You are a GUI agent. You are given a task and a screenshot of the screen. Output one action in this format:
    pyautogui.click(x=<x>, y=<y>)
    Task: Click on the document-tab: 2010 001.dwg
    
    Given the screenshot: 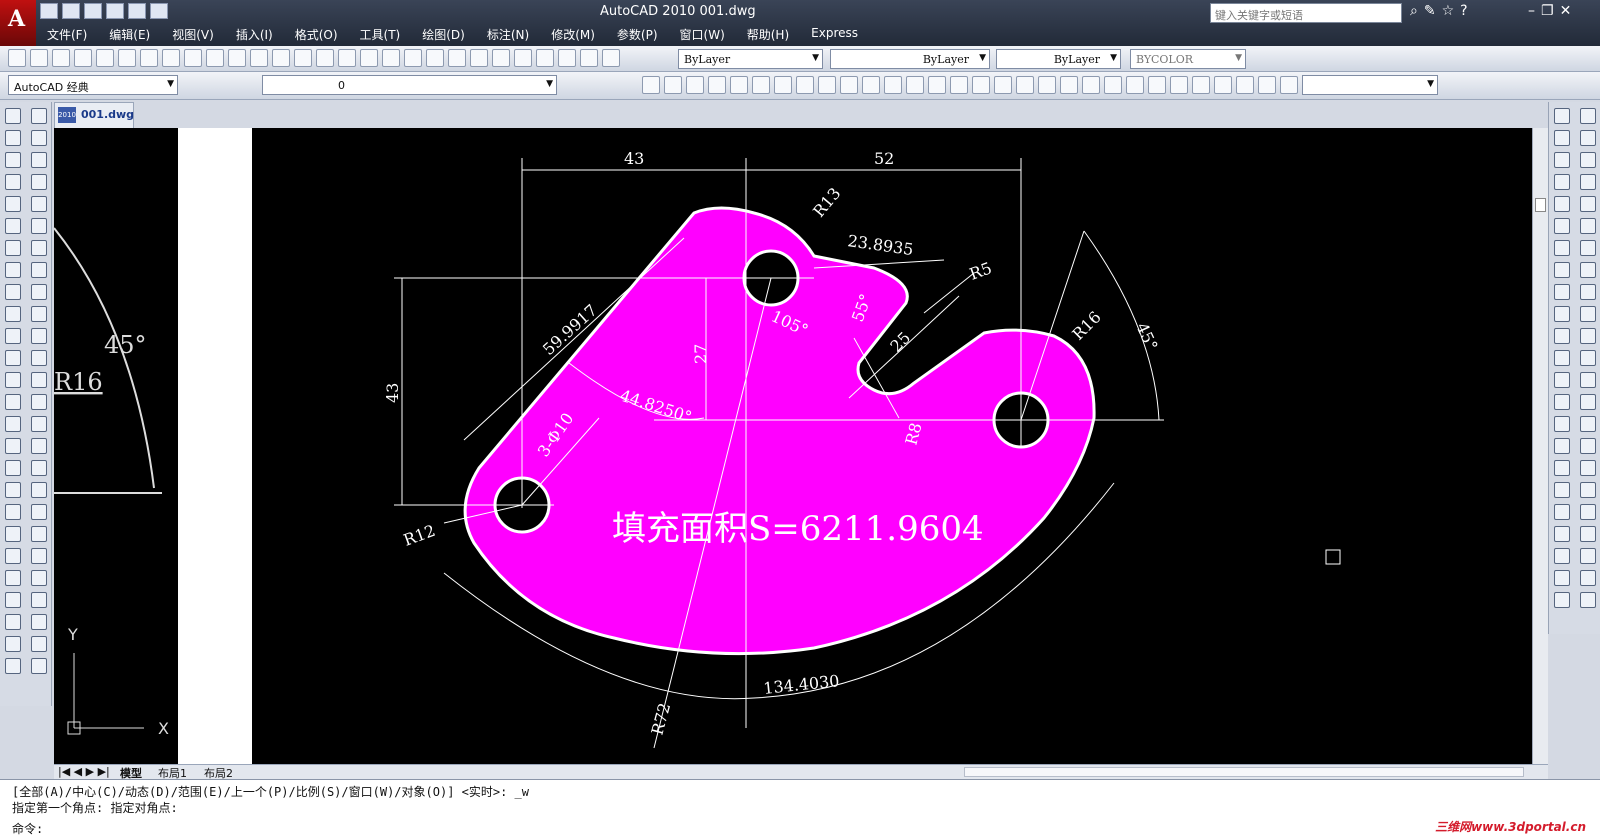 What is the action you would take?
    pyautogui.click(x=94, y=115)
    